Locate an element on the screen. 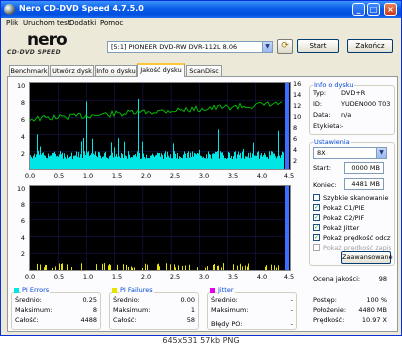  top-y-right-label: 2 is located at coordinates (295, 161).